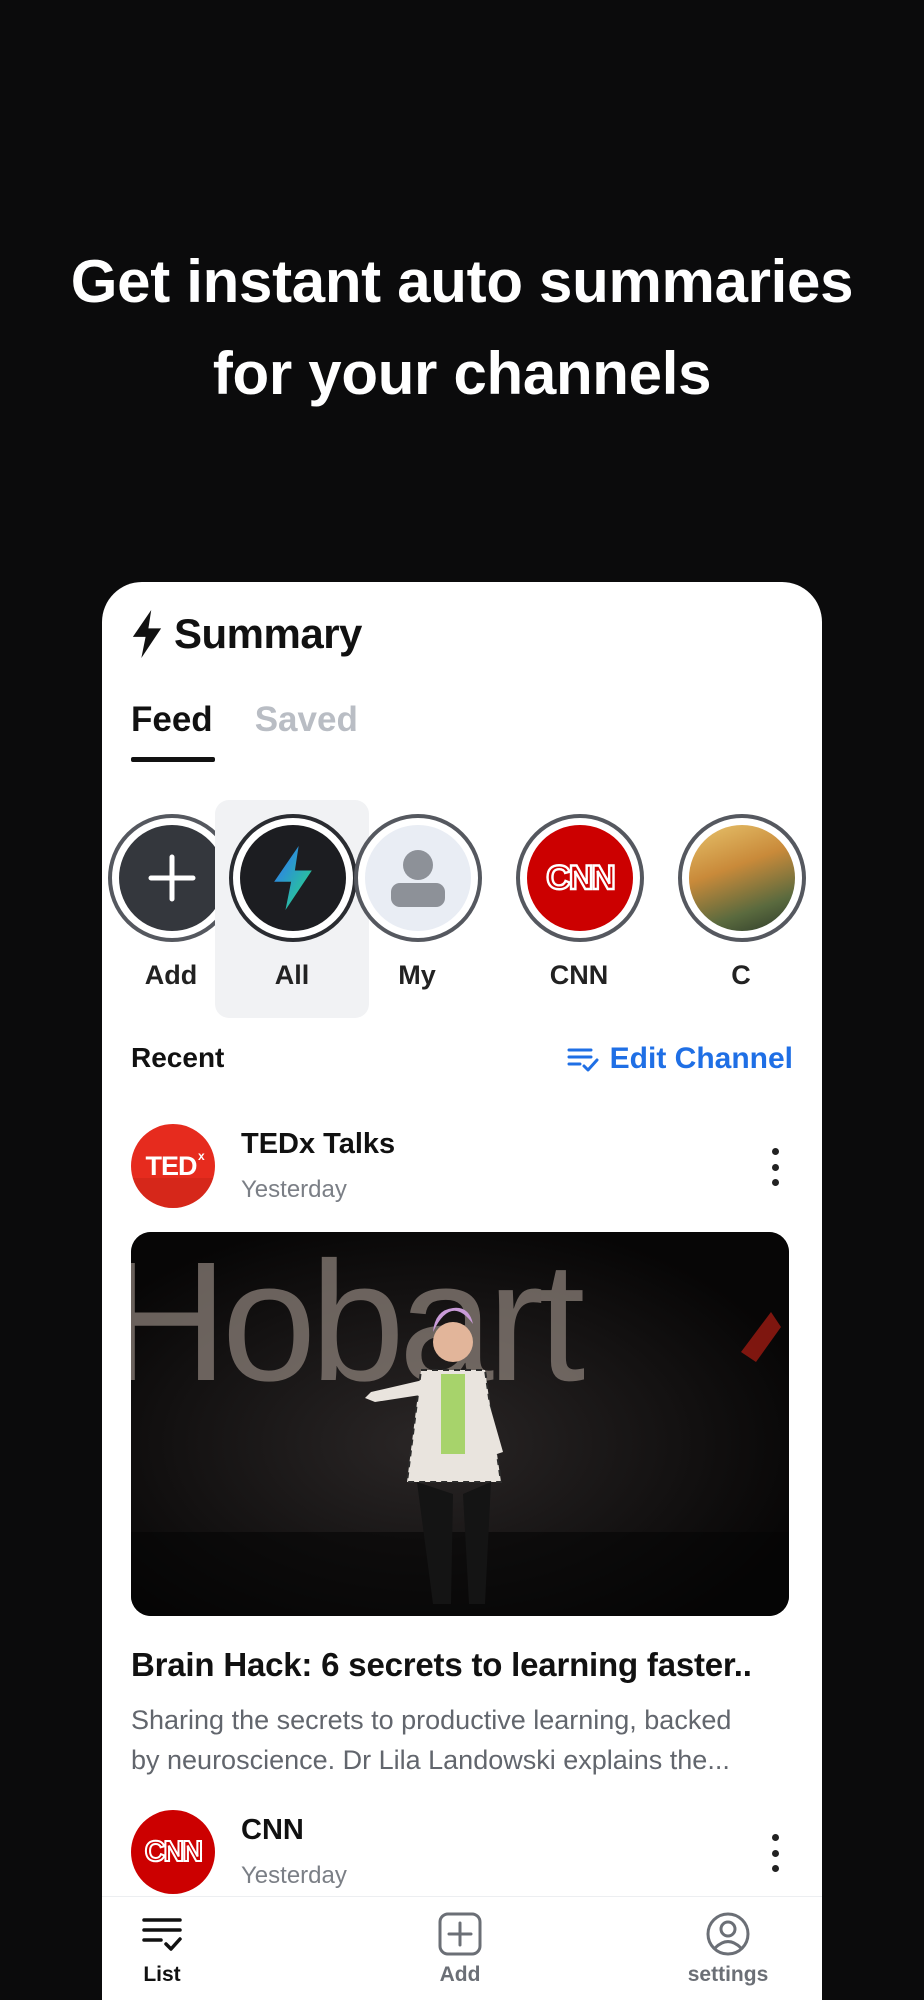 The height and width of the screenshot is (2000, 924). Describe the element at coordinates (460, 1934) in the screenshot. I see `plus-square-icon` at that location.